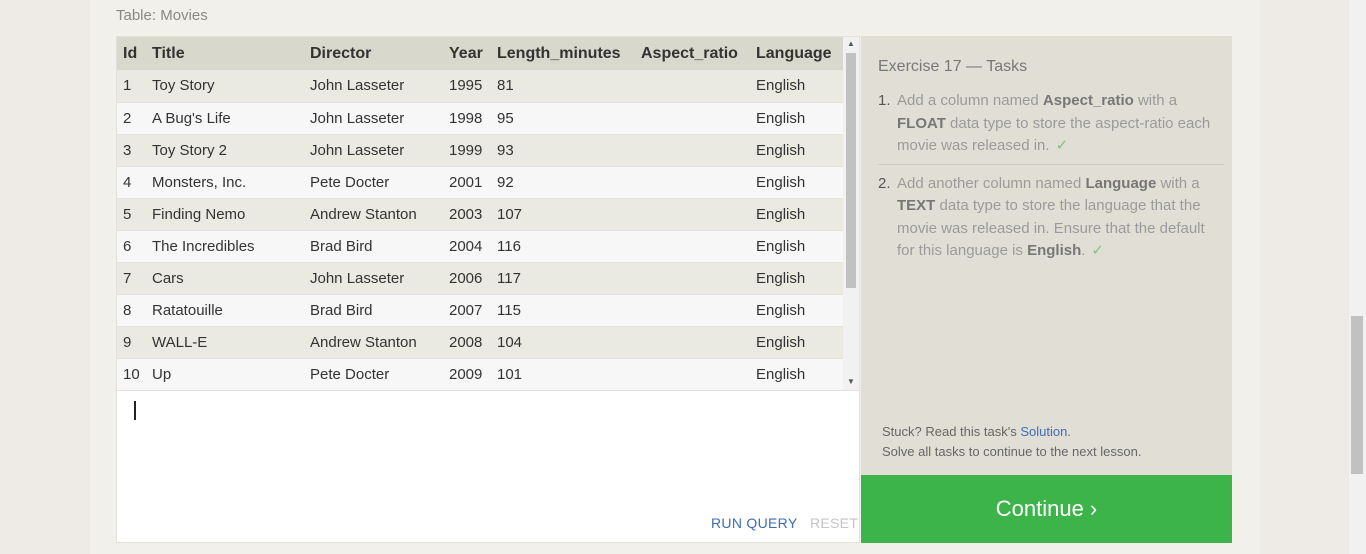  What do you see at coordinates (225, 214) in the screenshot?
I see `cell-title: Finding Nemo` at bounding box center [225, 214].